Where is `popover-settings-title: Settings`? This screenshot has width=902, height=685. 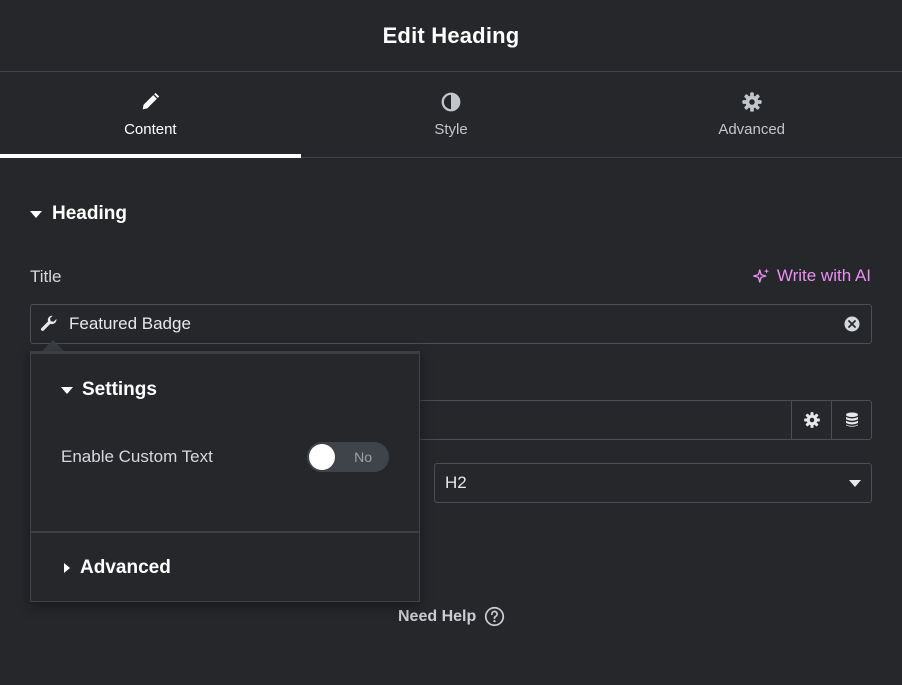
popover-settings-title: Settings is located at coordinates (119, 389).